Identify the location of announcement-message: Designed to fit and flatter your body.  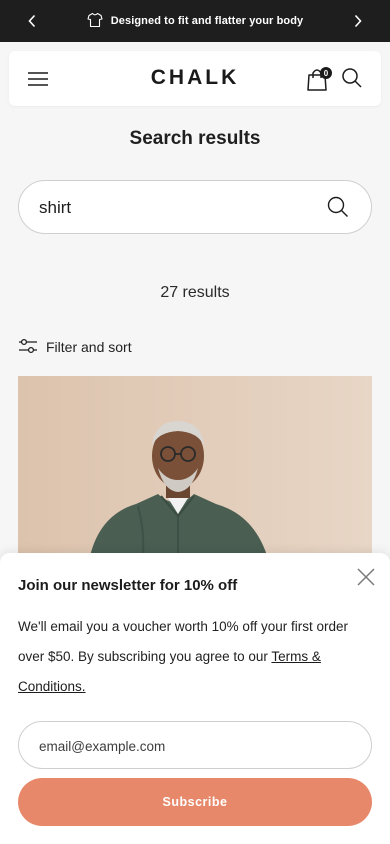
(195, 21).